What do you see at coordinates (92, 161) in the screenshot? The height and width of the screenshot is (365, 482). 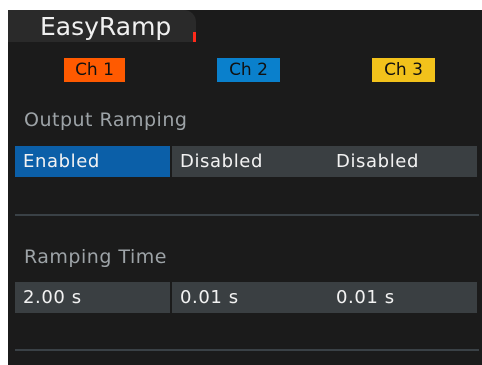 I see `ch1-output-ramping-field: Enabled` at bounding box center [92, 161].